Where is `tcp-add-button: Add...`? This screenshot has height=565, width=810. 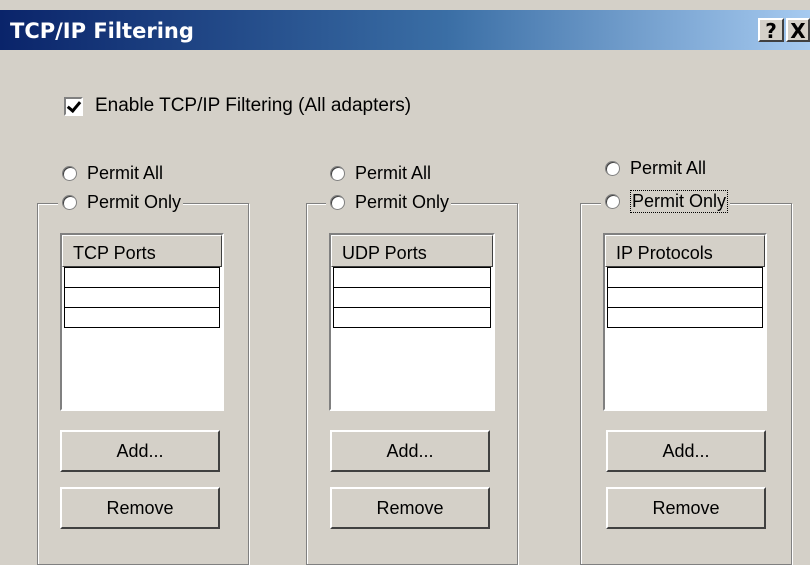 tcp-add-button: Add... is located at coordinates (140, 451).